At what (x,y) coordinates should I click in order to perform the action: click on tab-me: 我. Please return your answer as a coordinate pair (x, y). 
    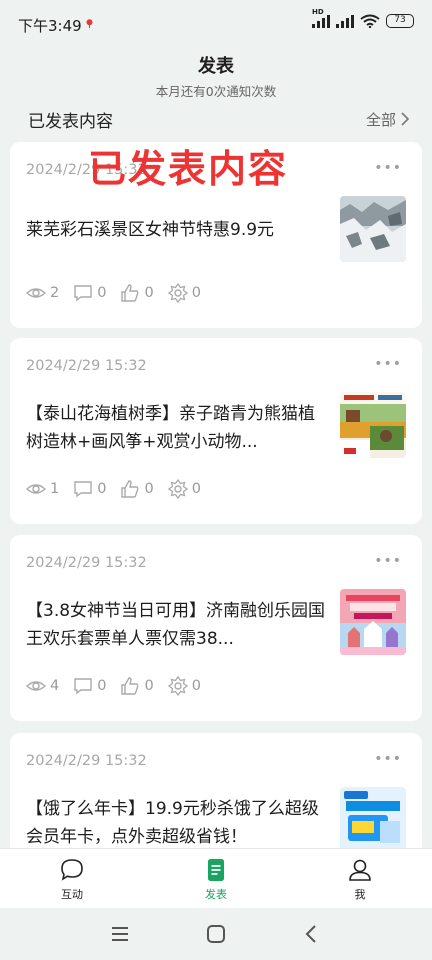
    Looking at the image, I should click on (360, 878).